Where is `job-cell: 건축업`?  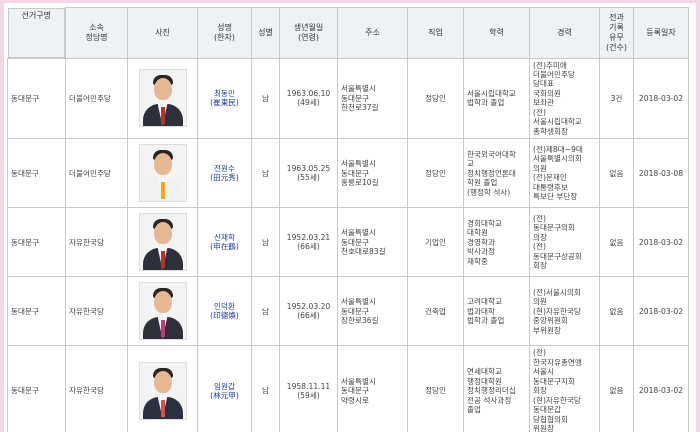 job-cell: 건축업 is located at coordinates (435, 311).